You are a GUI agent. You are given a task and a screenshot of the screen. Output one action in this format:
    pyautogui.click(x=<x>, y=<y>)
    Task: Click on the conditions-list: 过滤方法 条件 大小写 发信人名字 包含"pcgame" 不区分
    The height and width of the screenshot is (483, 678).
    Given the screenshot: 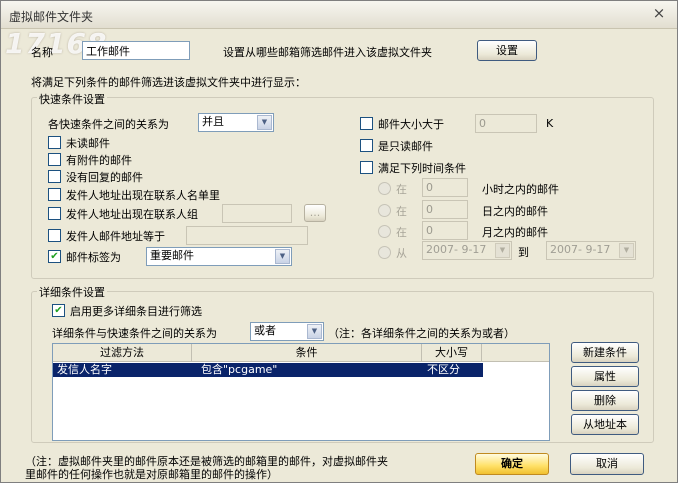 What is the action you would take?
    pyautogui.click(x=301, y=392)
    